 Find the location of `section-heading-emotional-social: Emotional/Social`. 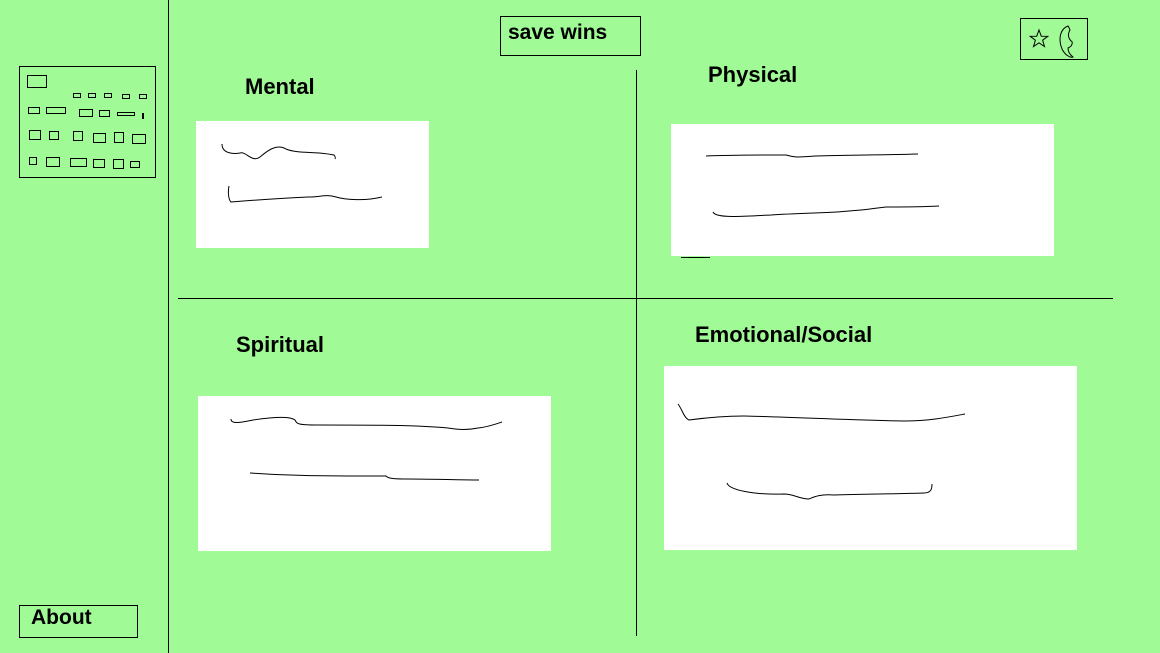

section-heading-emotional-social: Emotional/Social is located at coordinates (784, 334).